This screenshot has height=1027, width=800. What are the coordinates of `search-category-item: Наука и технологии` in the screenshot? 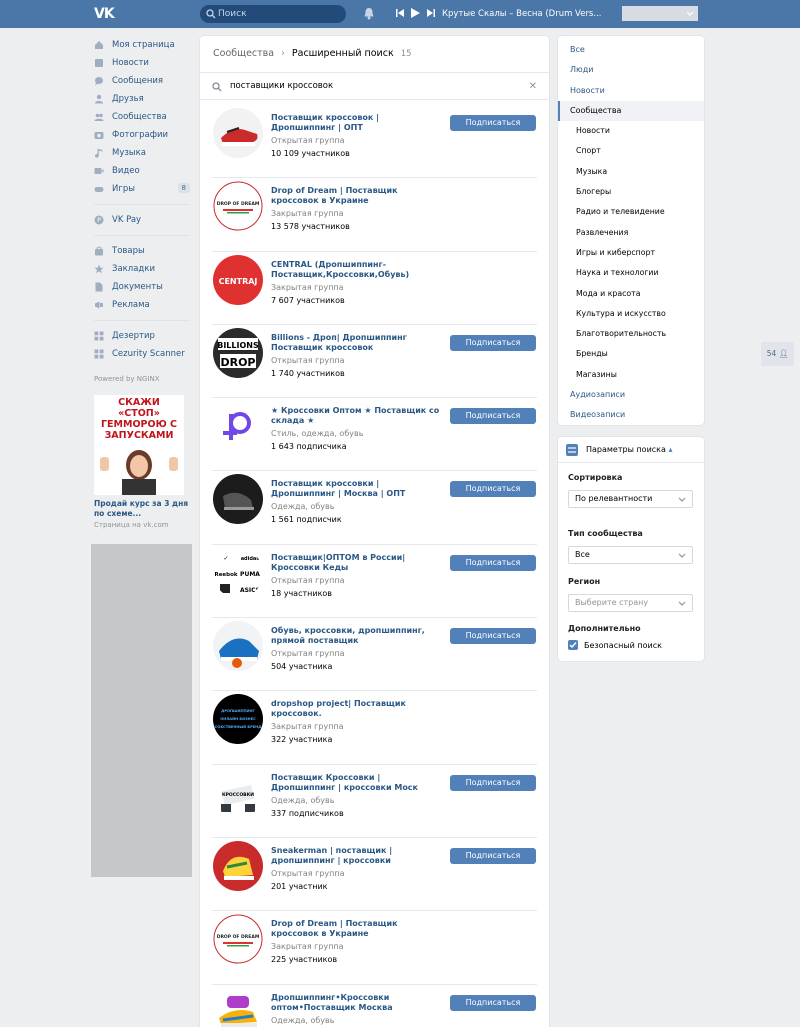 It's located at (631, 273).